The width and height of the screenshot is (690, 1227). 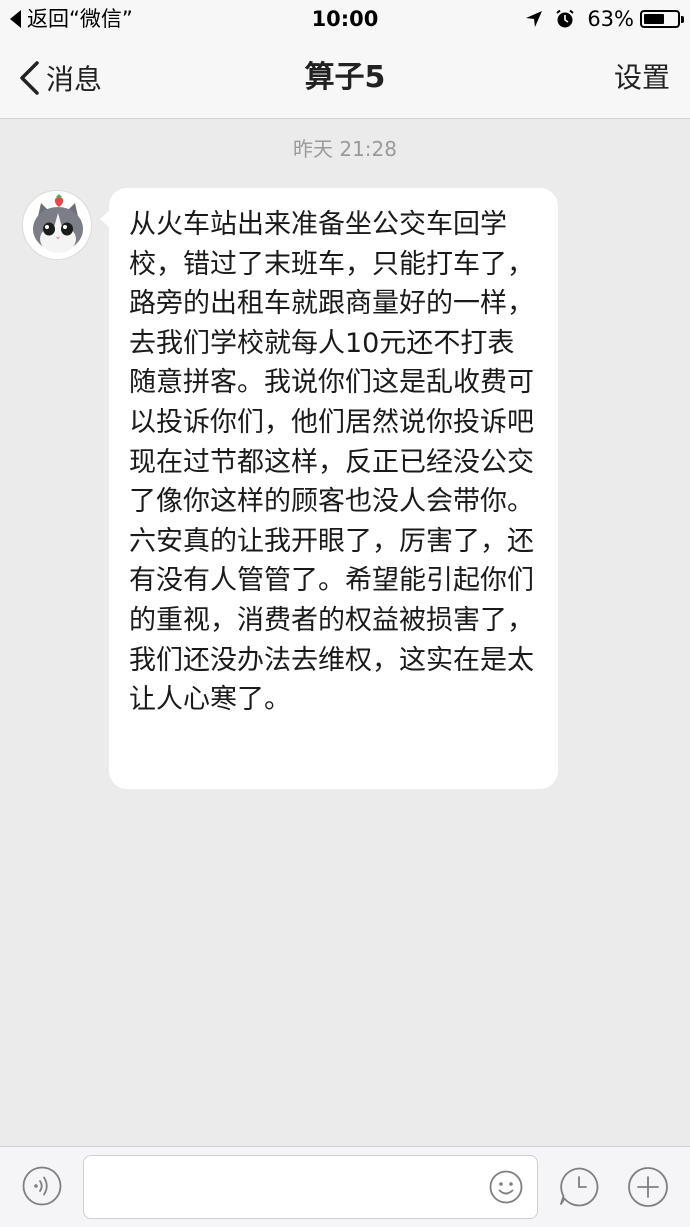 I want to click on clock-button, so click(x=579, y=1187).